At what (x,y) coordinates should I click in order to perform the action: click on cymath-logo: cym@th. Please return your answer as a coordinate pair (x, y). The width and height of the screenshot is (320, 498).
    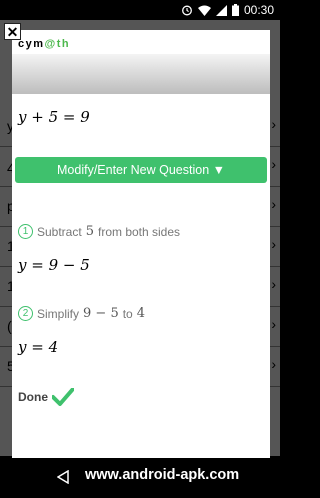
    Looking at the image, I should click on (44, 44).